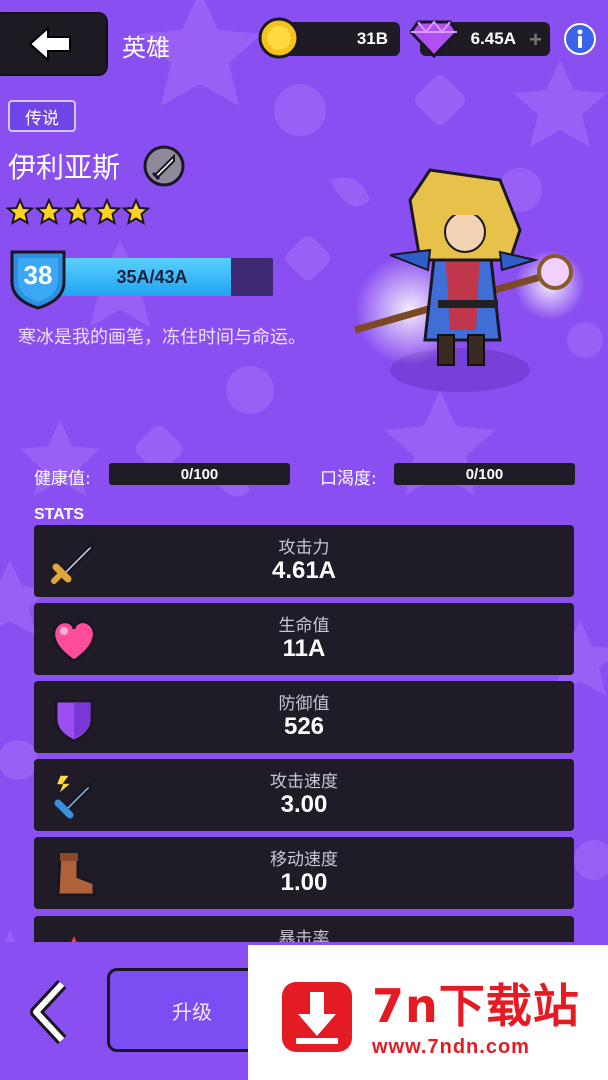 The height and width of the screenshot is (1080, 608). I want to click on stat-value: 3.00, so click(304, 804).